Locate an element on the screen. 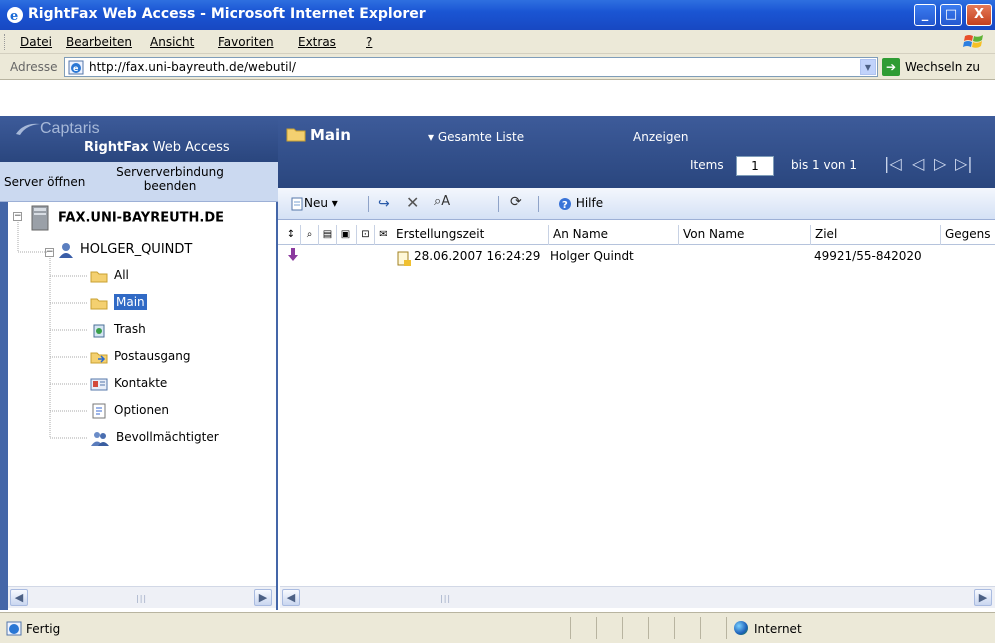 This screenshot has height=643, width=995. go-button-label: Wechseln zu is located at coordinates (942, 67).